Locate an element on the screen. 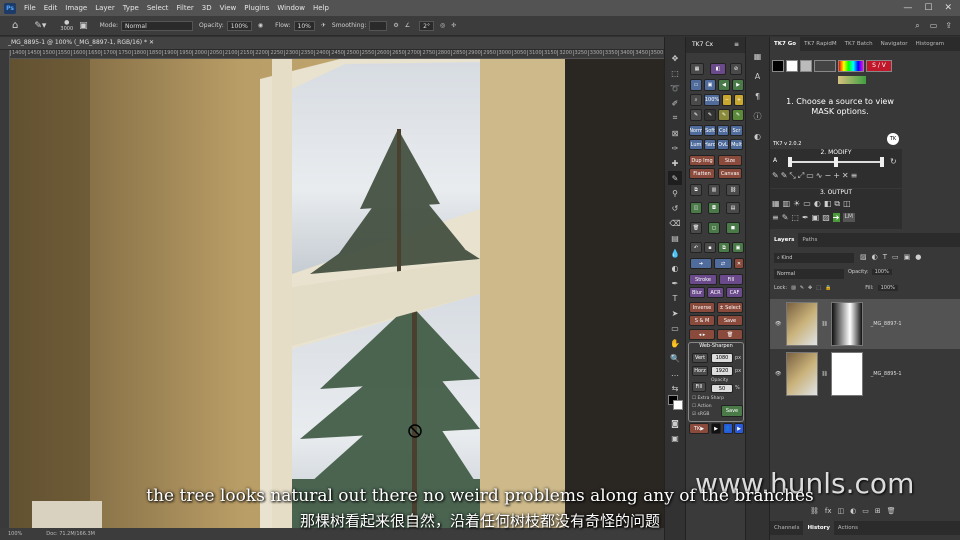  dodge-tool-icon: ◐ is located at coordinates (675, 268).